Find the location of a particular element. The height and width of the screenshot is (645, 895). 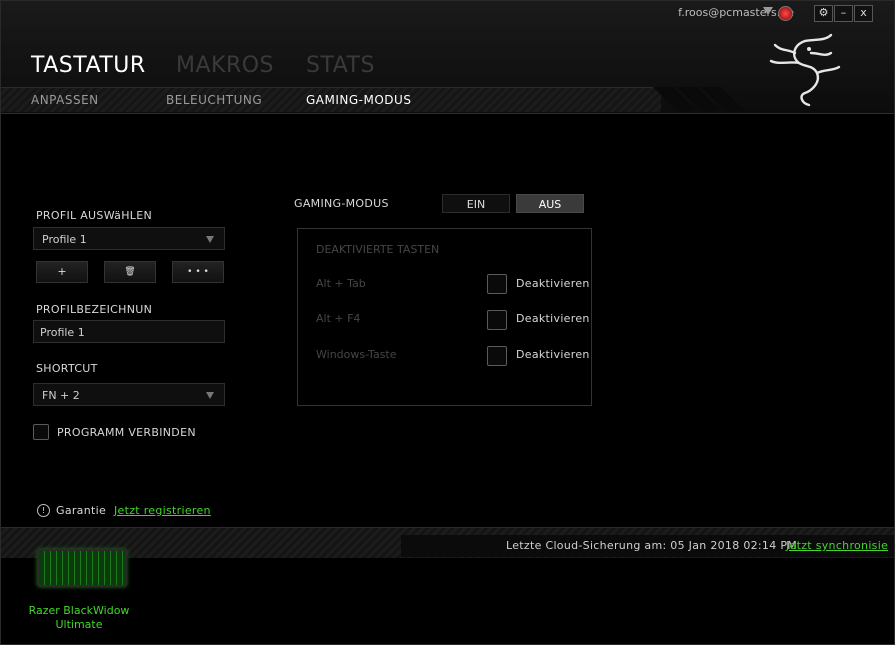

sync-now-link: Jetzt synchronisie is located at coordinates (837, 545).